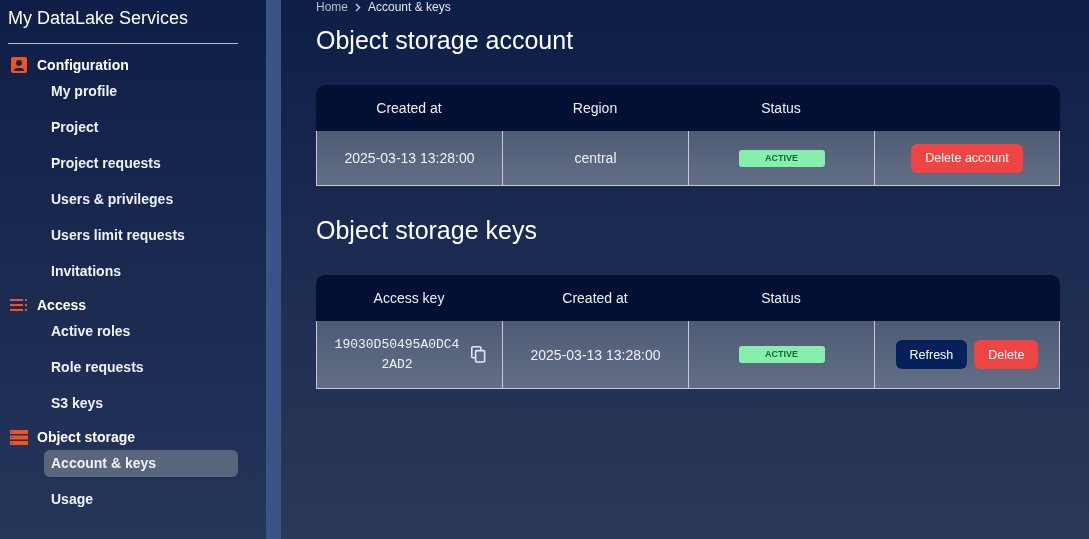 This screenshot has height=539, width=1089. What do you see at coordinates (19, 65) in the screenshot?
I see `person-icon` at bounding box center [19, 65].